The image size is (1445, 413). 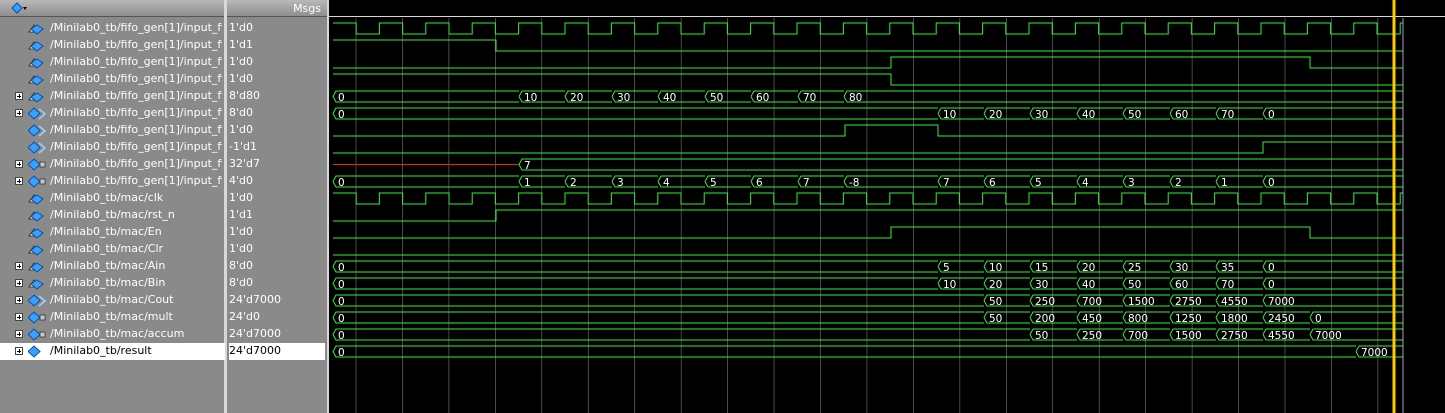 I want to click on signal-row: /Minilab0_tb/mac/mult, so click(x=112, y=317).